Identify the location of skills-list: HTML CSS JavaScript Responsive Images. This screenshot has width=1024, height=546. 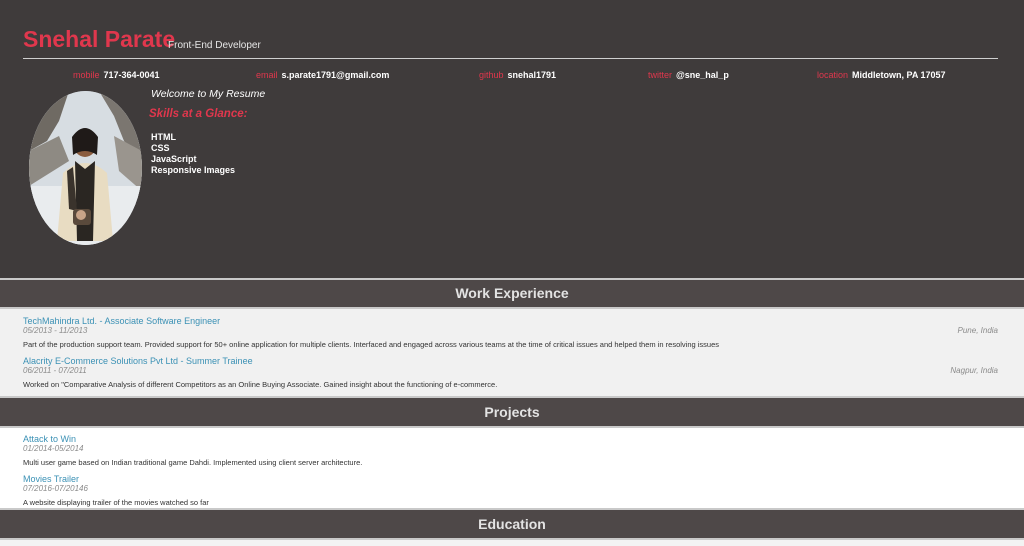
(193, 154).